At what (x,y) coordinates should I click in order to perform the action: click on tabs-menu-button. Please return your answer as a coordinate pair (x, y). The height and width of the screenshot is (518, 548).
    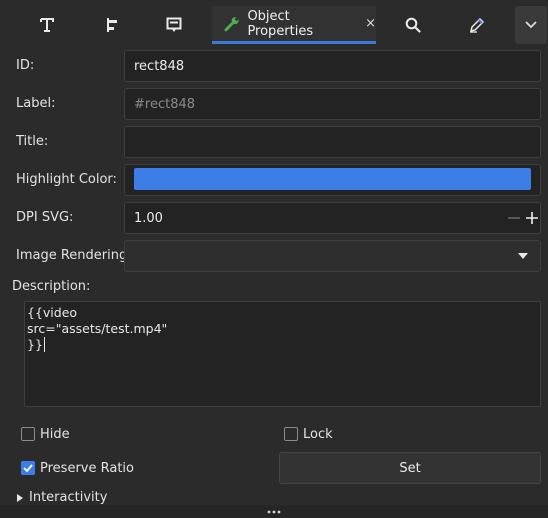
    Looking at the image, I should click on (531, 25).